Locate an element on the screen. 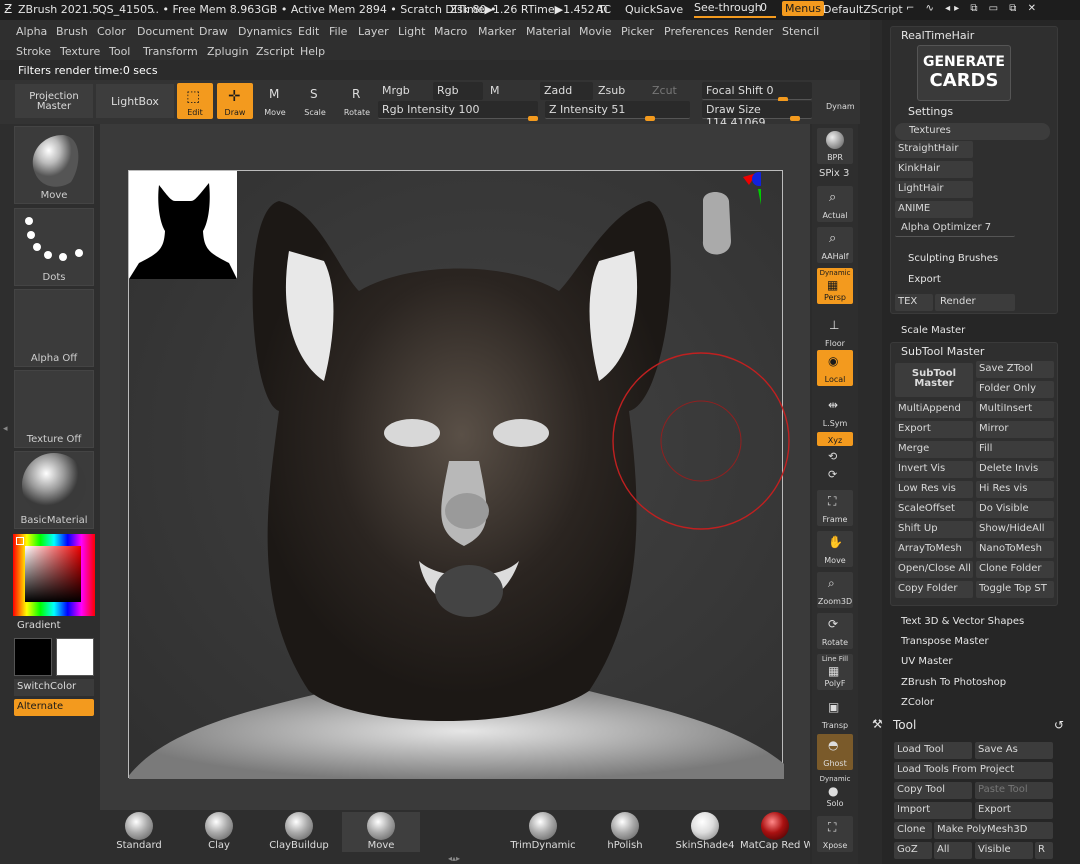 This screenshot has height=864, width=1080. multiappend-button: MultiAppend is located at coordinates (934, 409).